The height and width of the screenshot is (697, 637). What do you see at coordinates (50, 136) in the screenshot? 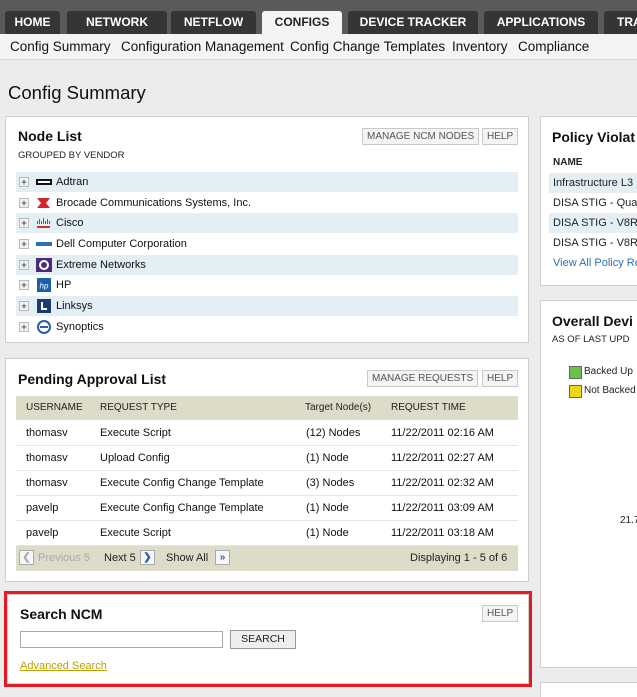
I see `node-list-title: Node List` at bounding box center [50, 136].